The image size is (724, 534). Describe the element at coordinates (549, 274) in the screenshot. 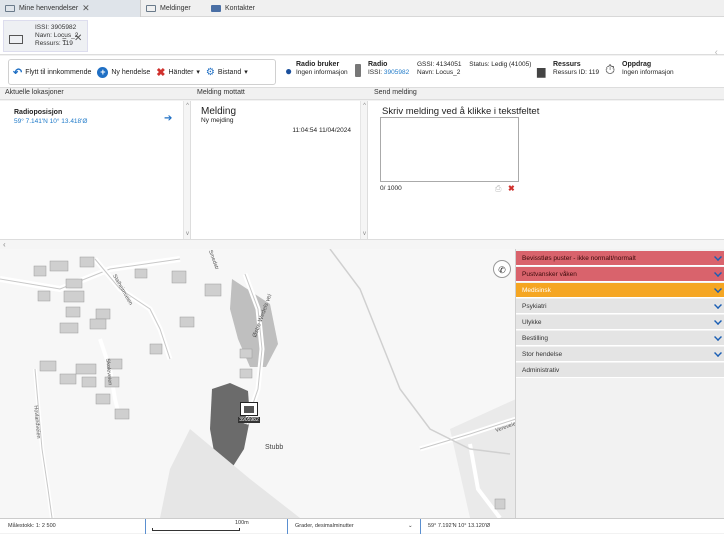

I see `category-label: Pustvansker våken` at that location.